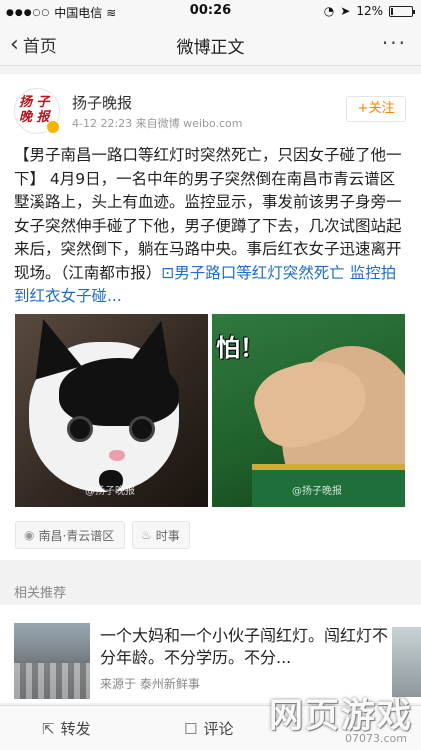 The image size is (421, 750). I want to click on author-name: 扬子晚报, so click(102, 102).